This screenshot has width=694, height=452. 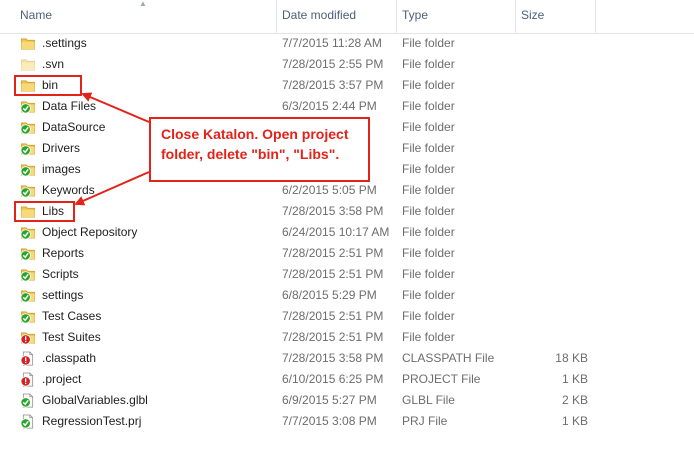 What do you see at coordinates (112, 149) in the screenshot?
I see `annotation-arrows` at bounding box center [112, 149].